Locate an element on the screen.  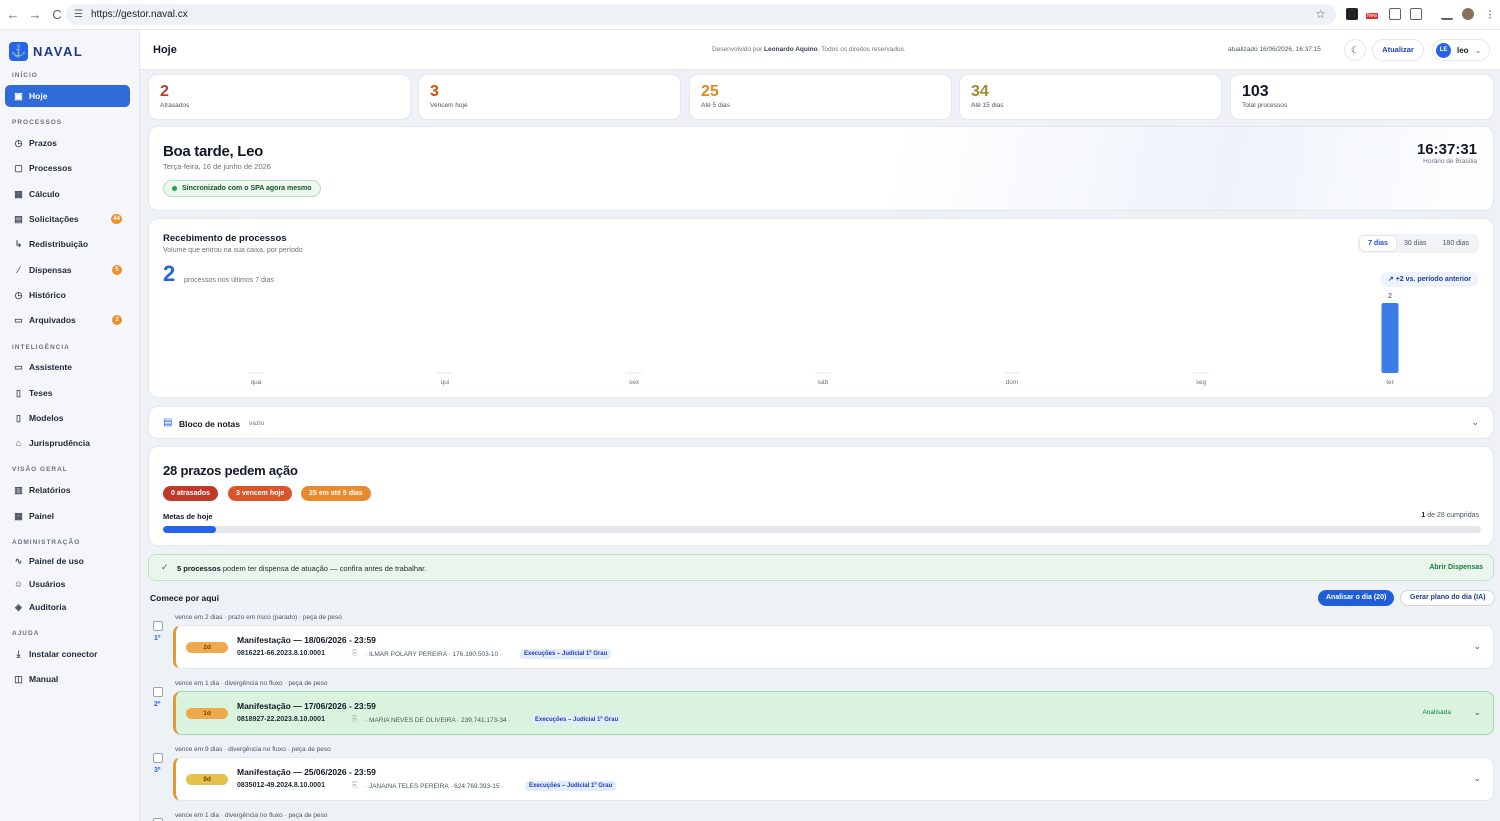
pill-vencem-hoje: 3 vencem hoje is located at coordinates (260, 493).